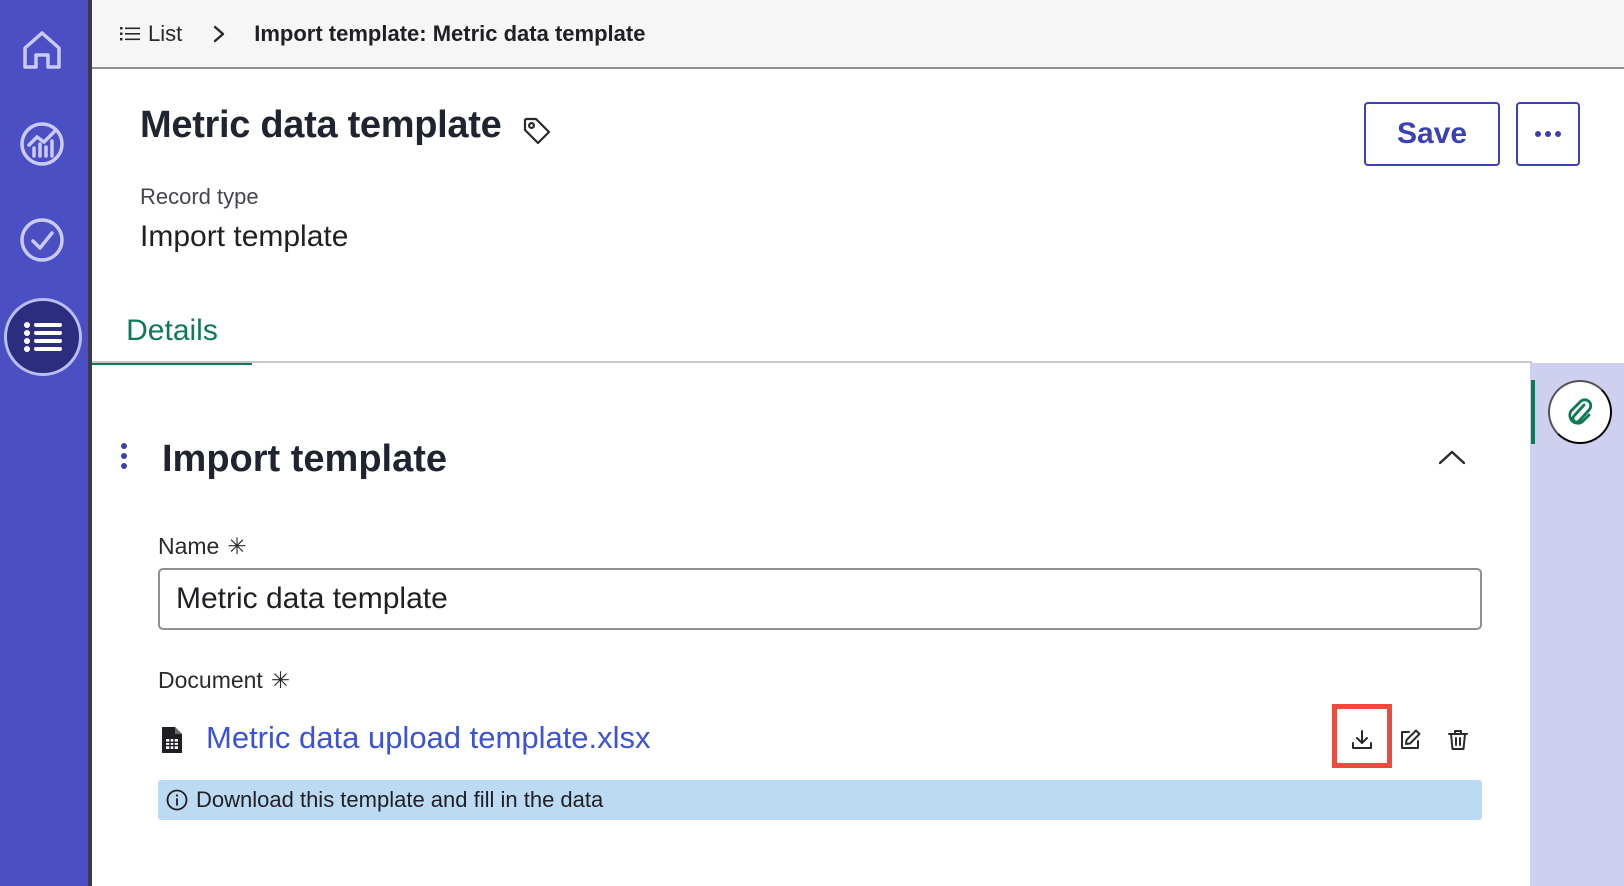 The height and width of the screenshot is (886, 1624). I want to click on vertical-dots-icon, so click(124, 456).